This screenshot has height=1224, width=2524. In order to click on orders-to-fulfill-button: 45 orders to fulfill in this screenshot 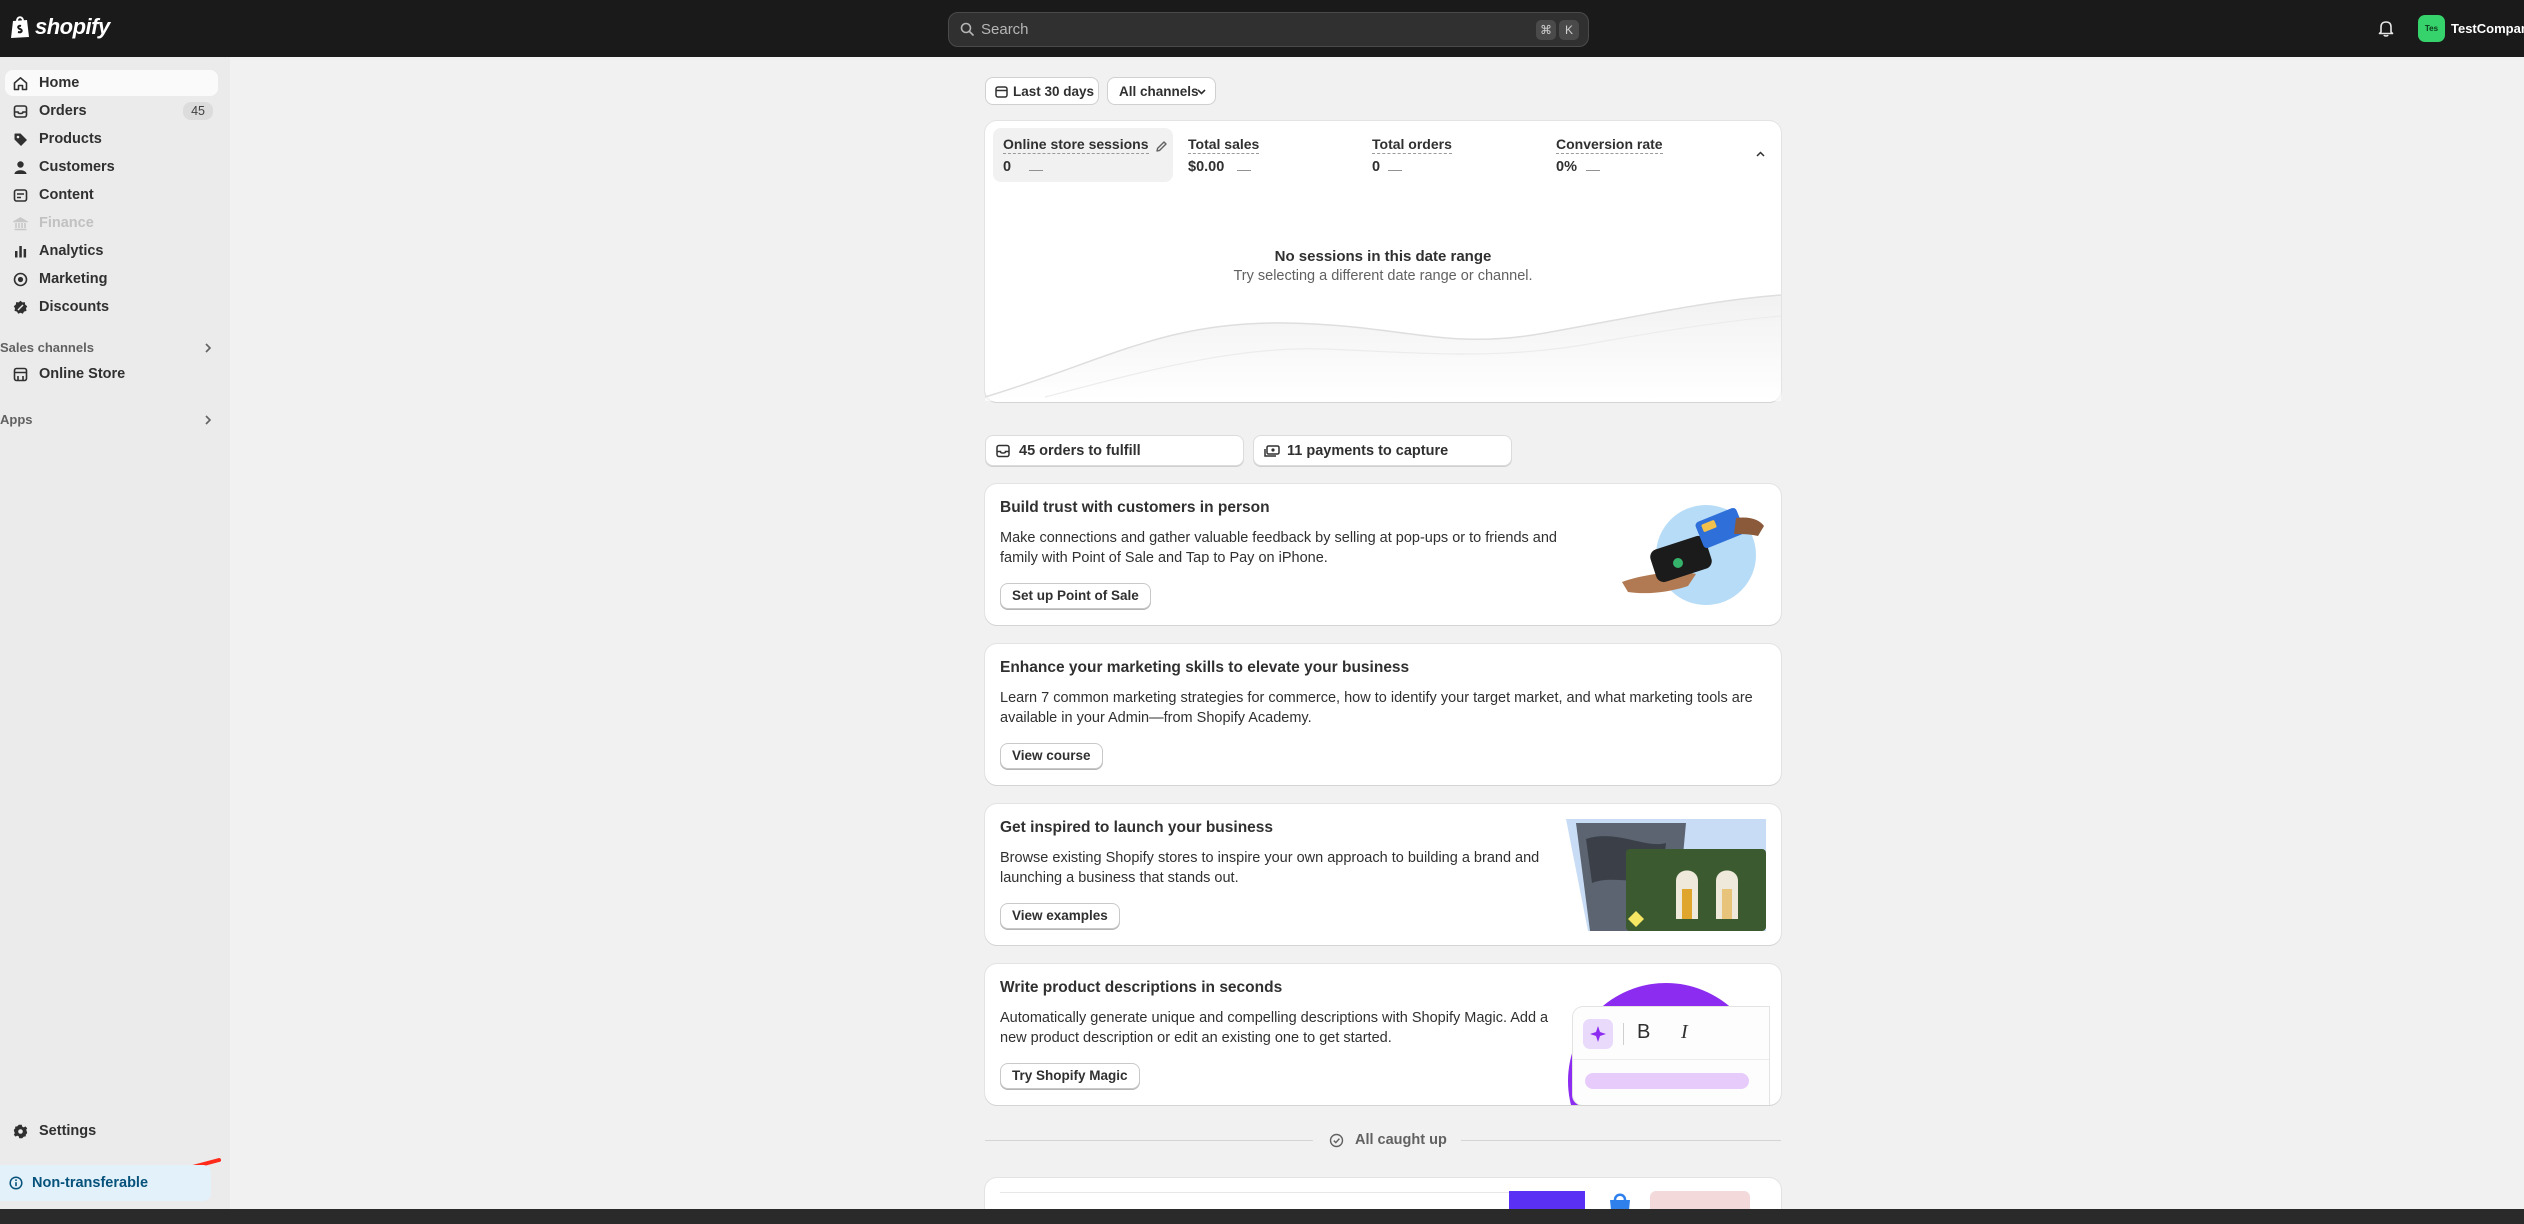, I will do `click(1114, 450)`.